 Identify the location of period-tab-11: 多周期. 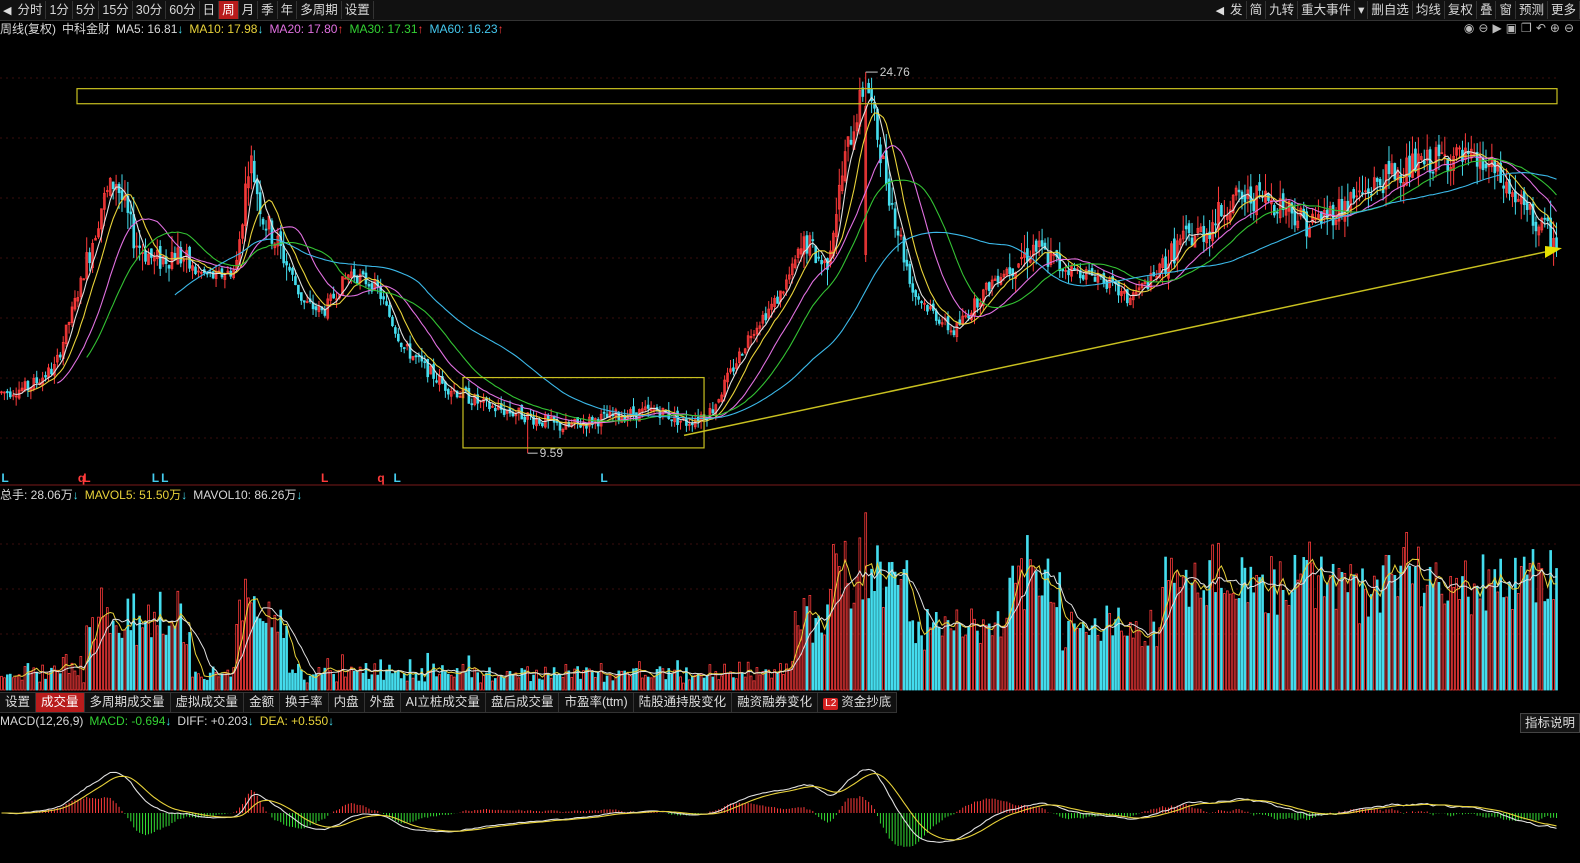
(319, 10).